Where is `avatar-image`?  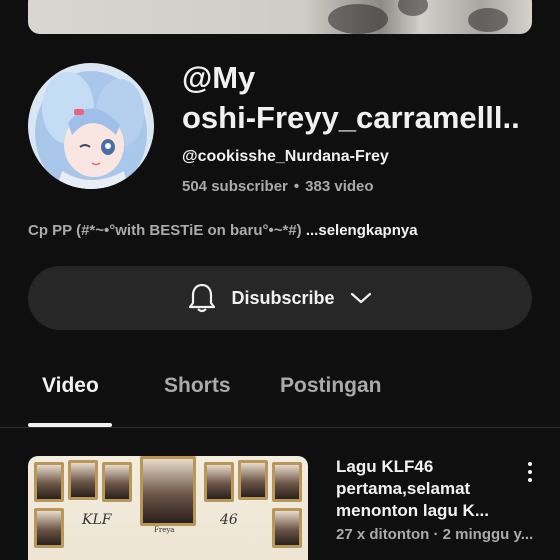
avatar-image is located at coordinates (91, 126).